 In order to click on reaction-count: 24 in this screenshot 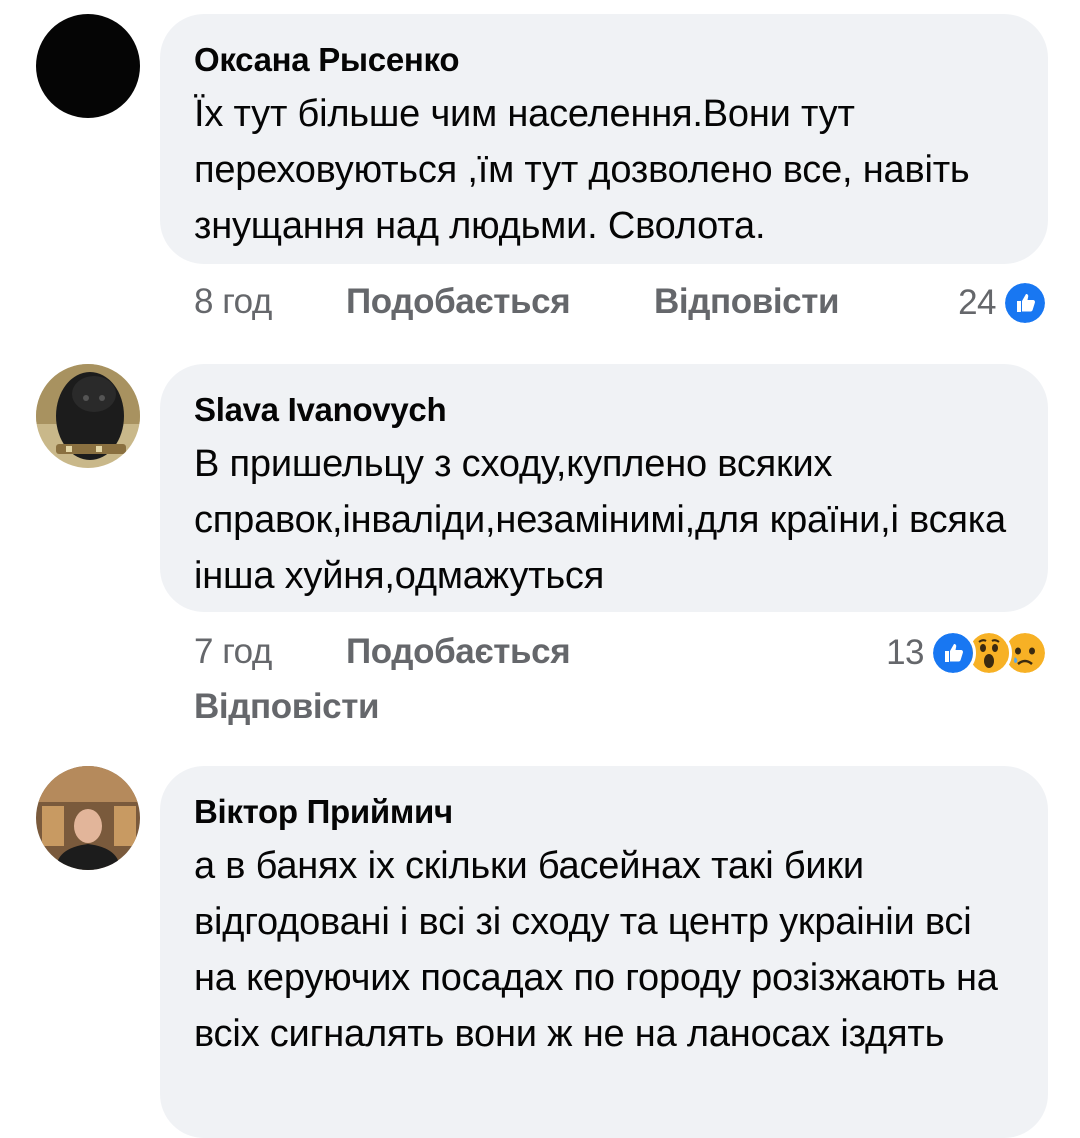, I will do `click(977, 302)`.